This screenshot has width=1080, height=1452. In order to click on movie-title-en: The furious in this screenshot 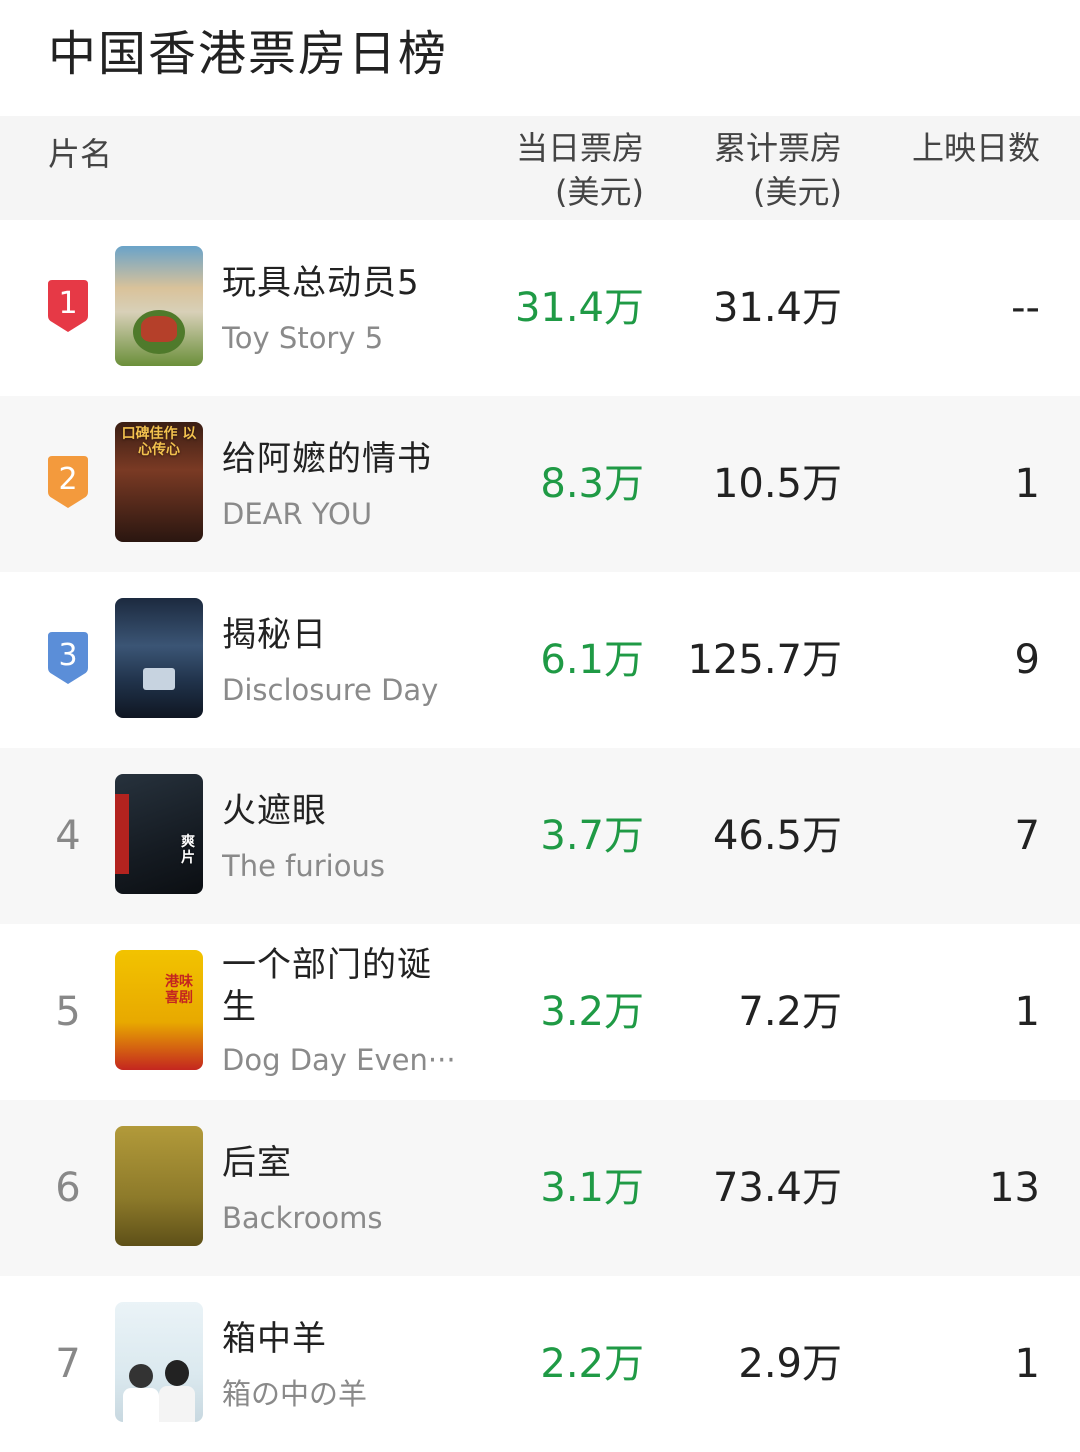, I will do `click(303, 866)`.